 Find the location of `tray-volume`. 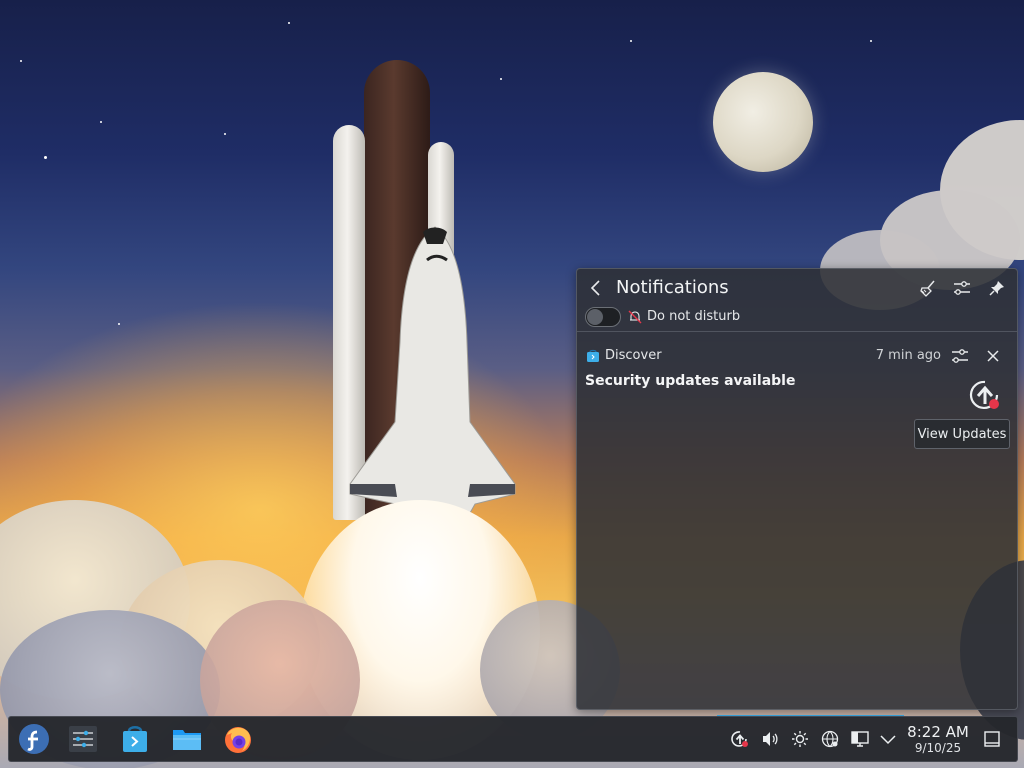

tray-volume is located at coordinates (770, 739).